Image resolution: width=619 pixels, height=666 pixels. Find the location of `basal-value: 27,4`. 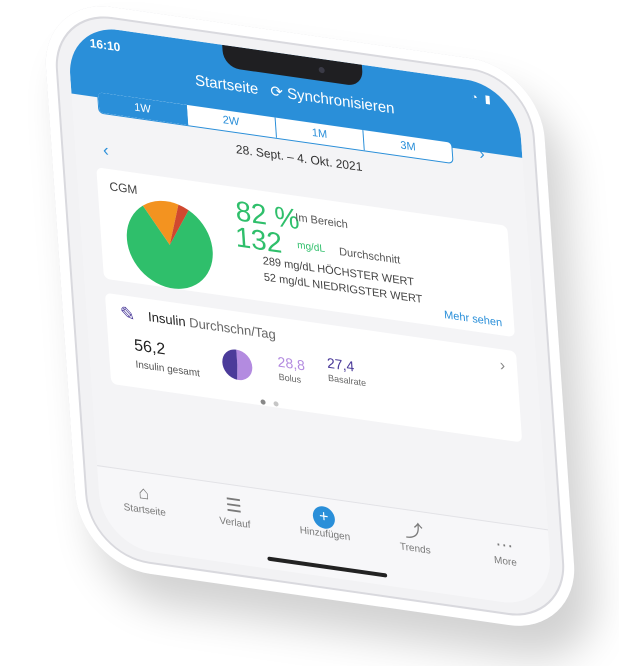

basal-value: 27,4 is located at coordinates (340, 364).